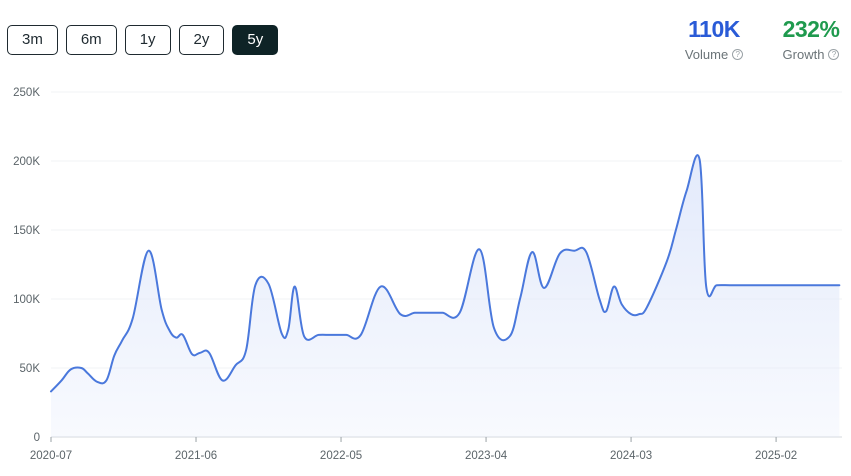  I want to click on y-tick-label: 0, so click(37, 438).